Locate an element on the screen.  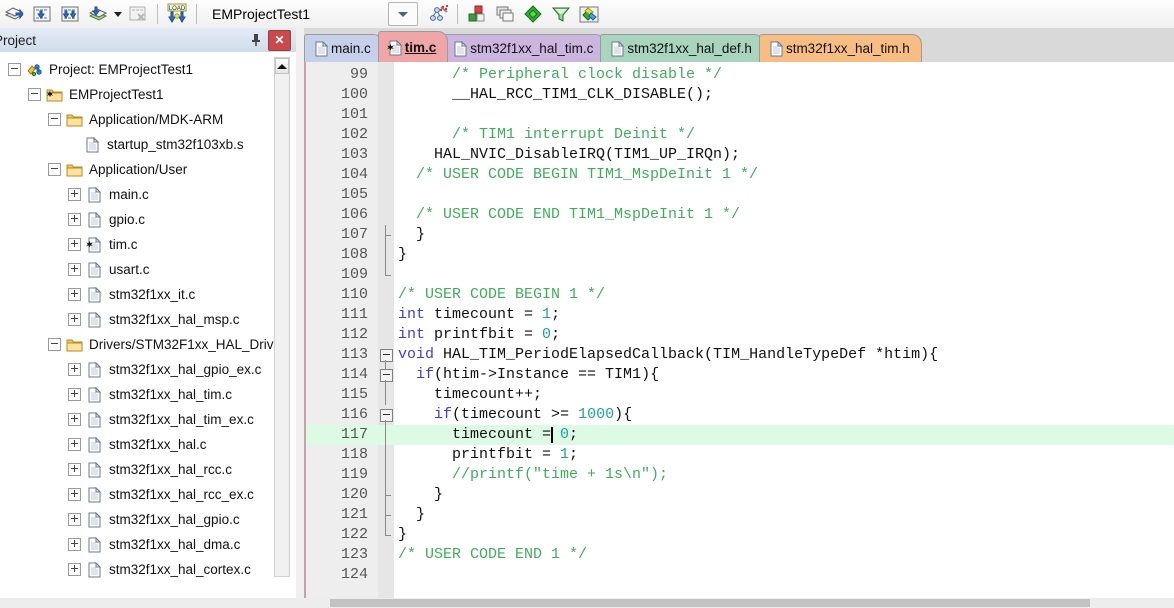
tree-item-stm32f1xx-hal-tim-ex-c: stm32f1xx_hal_tim_ex.c is located at coordinates (138, 419).